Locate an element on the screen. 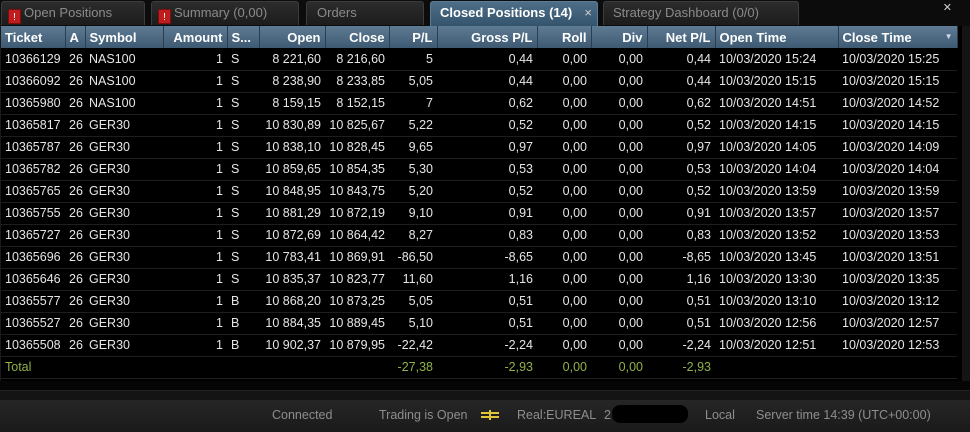 The height and width of the screenshot is (432, 970). cell-open-time: 10/03/2020 13:10 is located at coordinates (776, 301).